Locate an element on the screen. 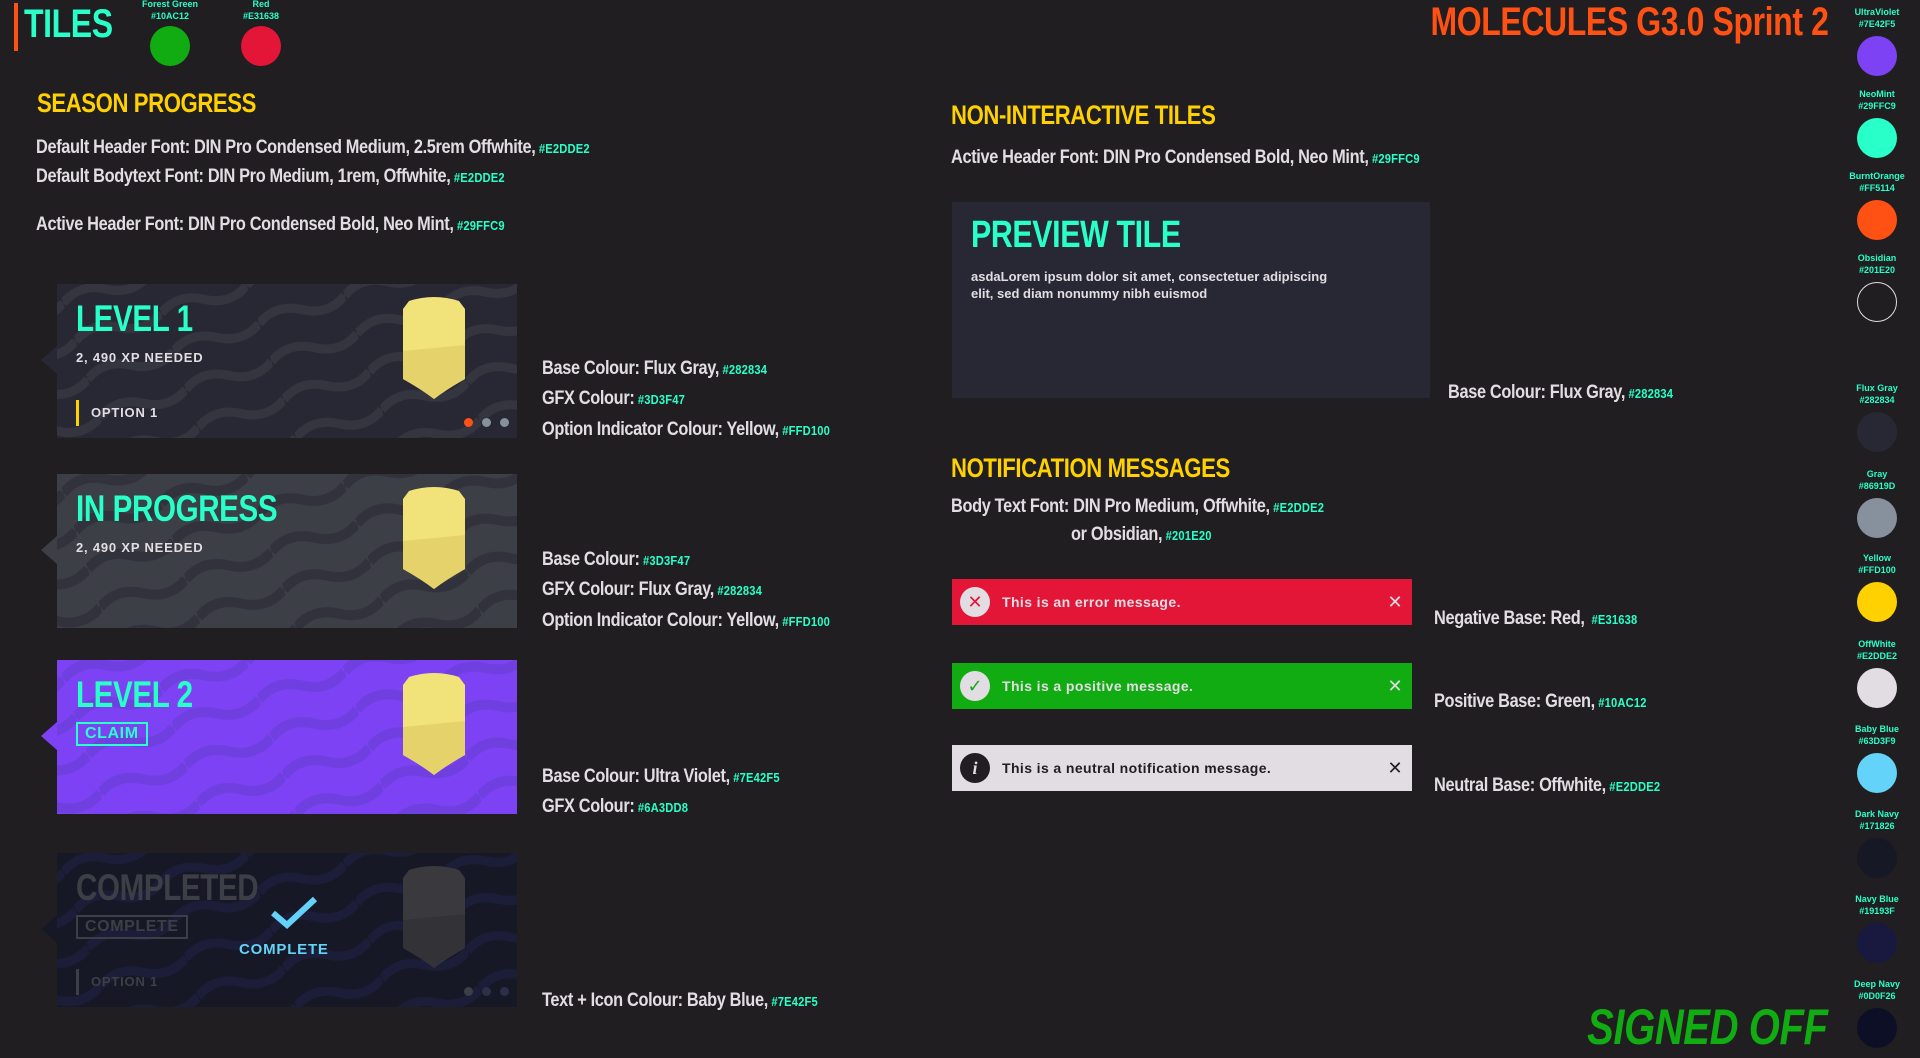  reward-shield-icon is located at coordinates (434, 348).